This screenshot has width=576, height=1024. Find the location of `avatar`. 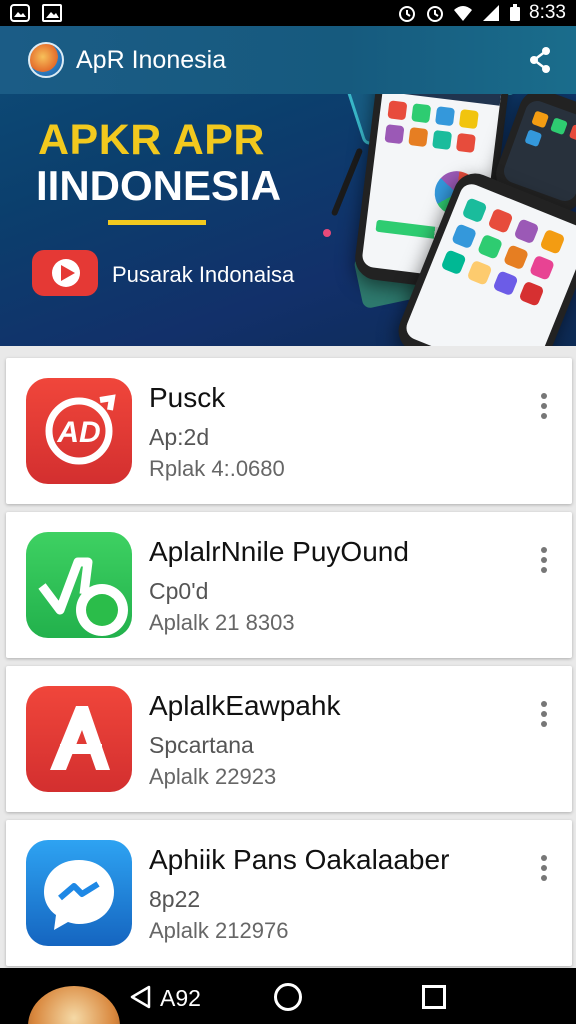

avatar is located at coordinates (74, 1005).